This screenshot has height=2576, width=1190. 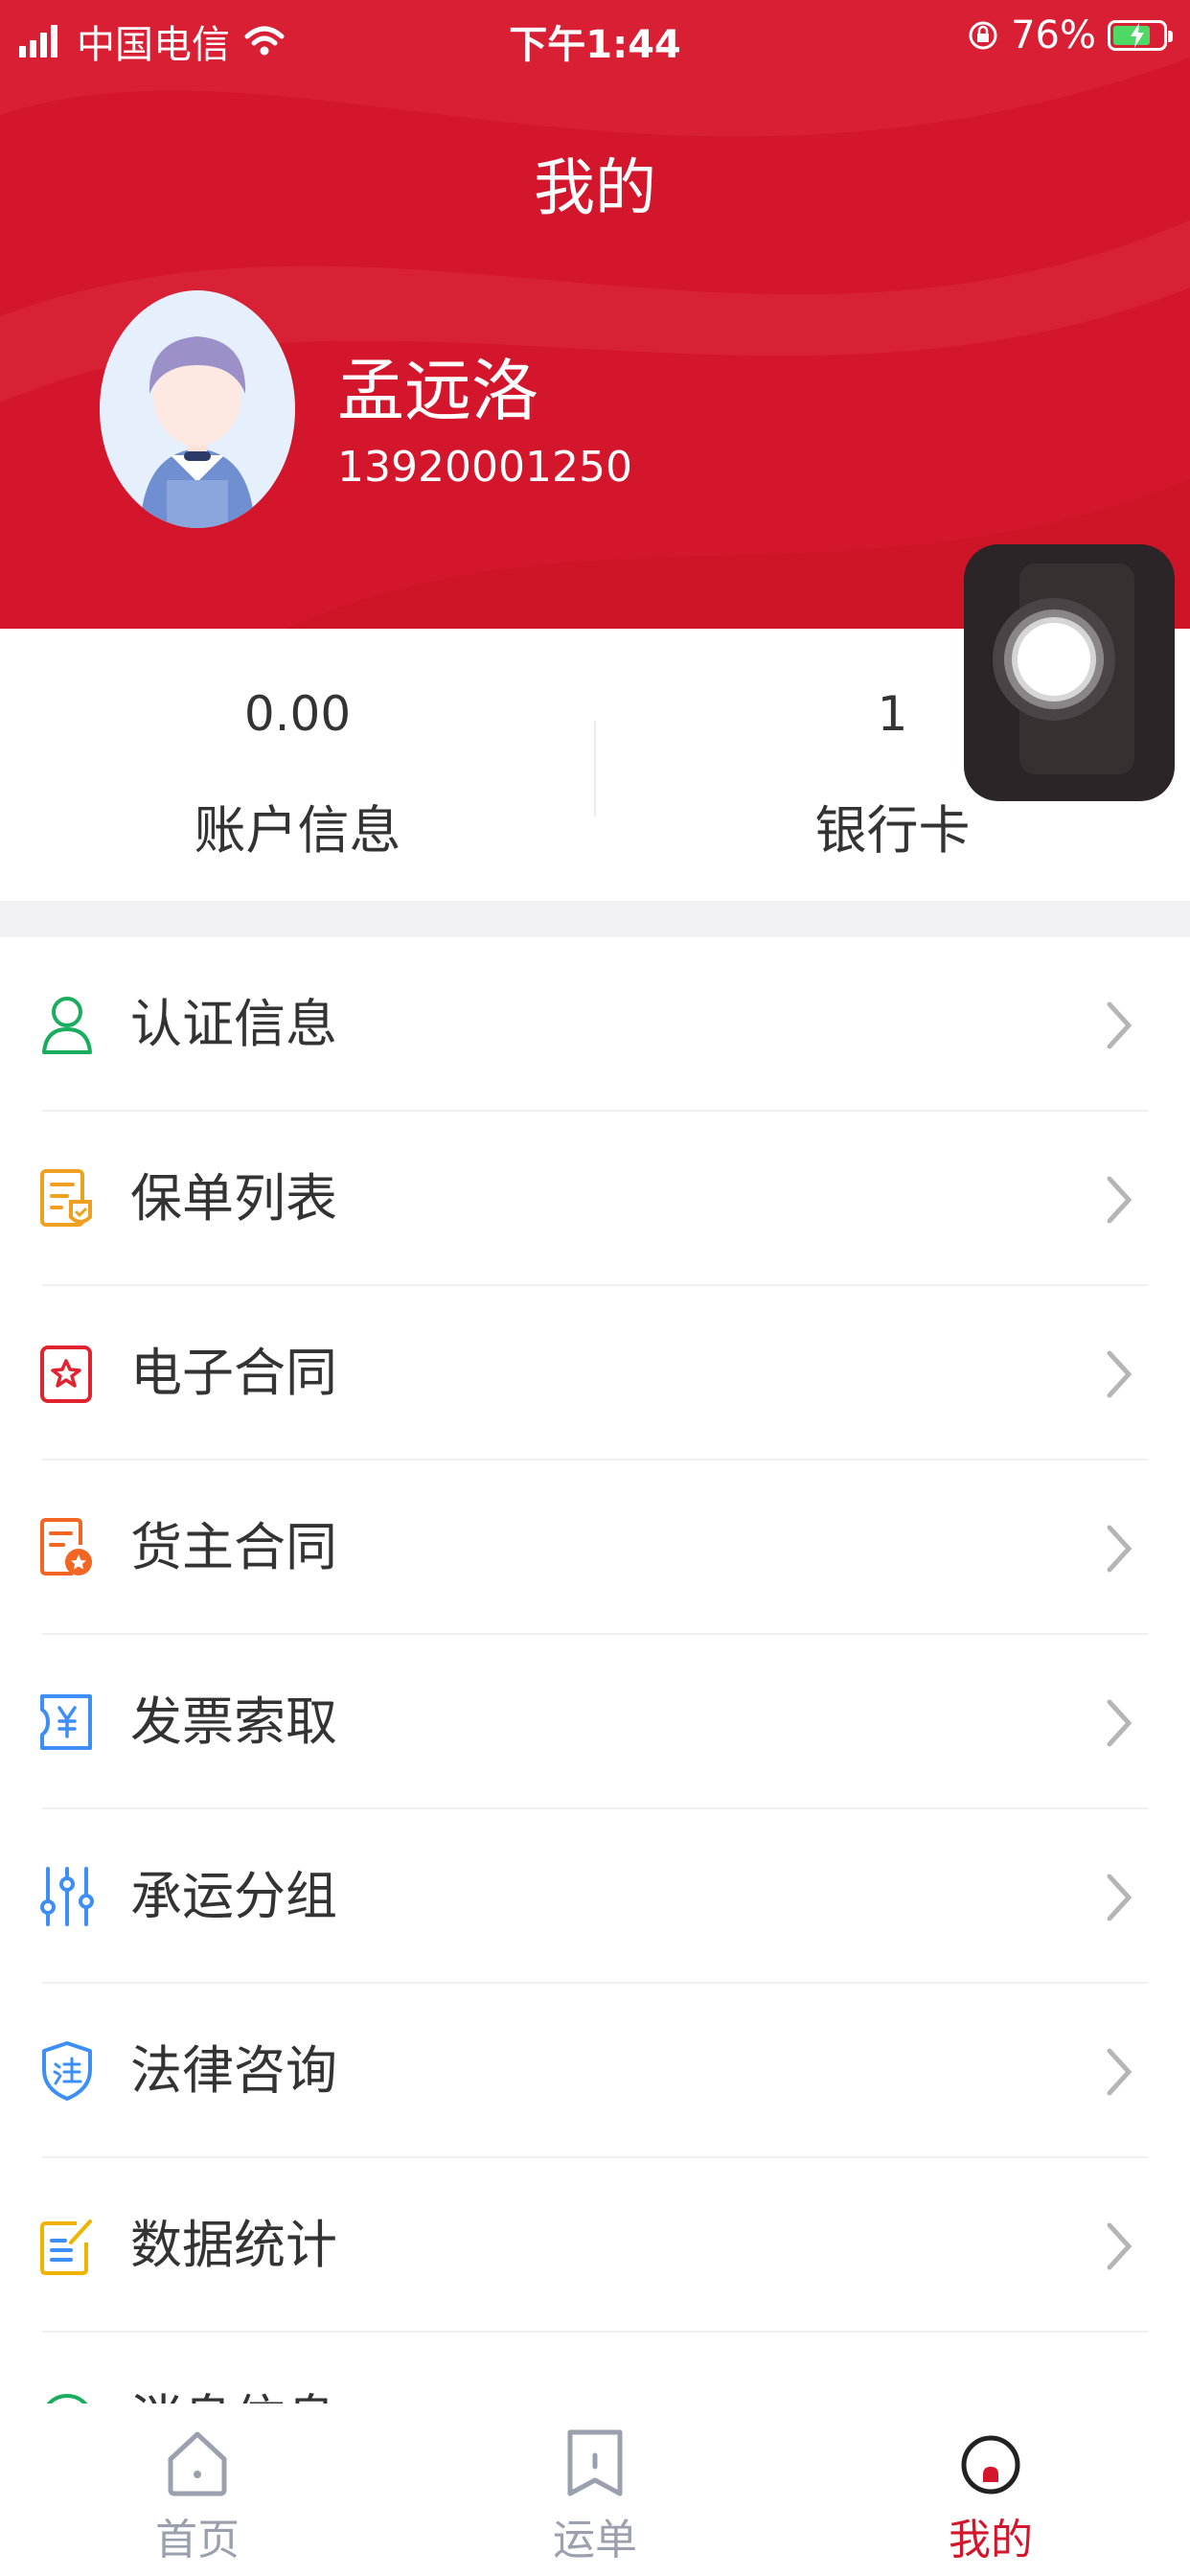 What do you see at coordinates (234, 1896) in the screenshot?
I see `menu-item-label: 承运分组` at bounding box center [234, 1896].